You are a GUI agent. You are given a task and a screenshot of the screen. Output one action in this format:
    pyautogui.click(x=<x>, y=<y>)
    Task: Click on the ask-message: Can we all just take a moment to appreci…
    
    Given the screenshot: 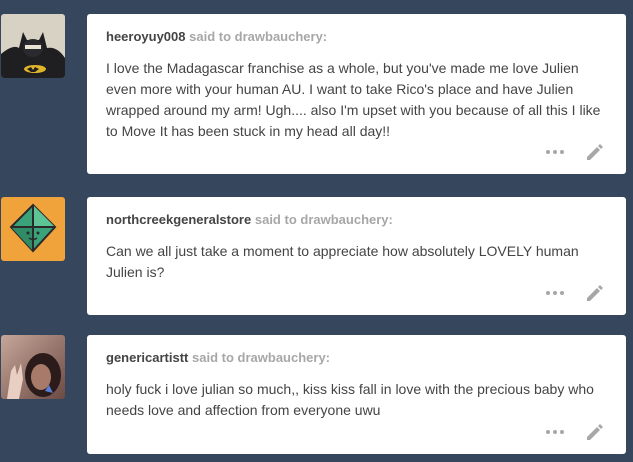 What is the action you would take?
    pyautogui.click(x=342, y=261)
    